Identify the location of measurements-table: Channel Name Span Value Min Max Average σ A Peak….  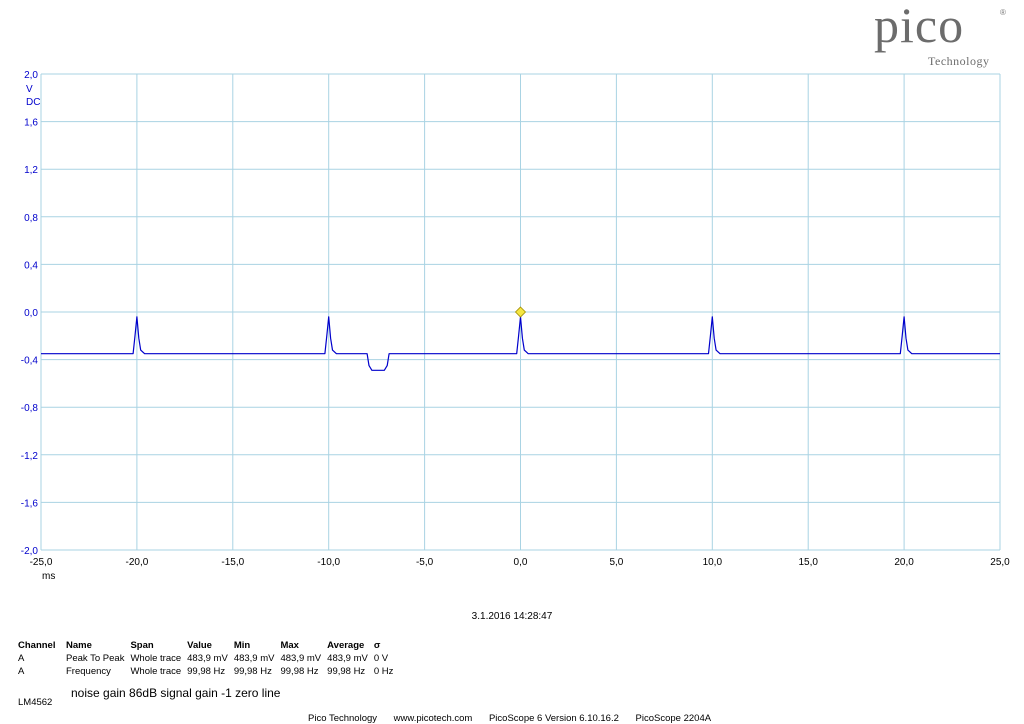
(208, 658).